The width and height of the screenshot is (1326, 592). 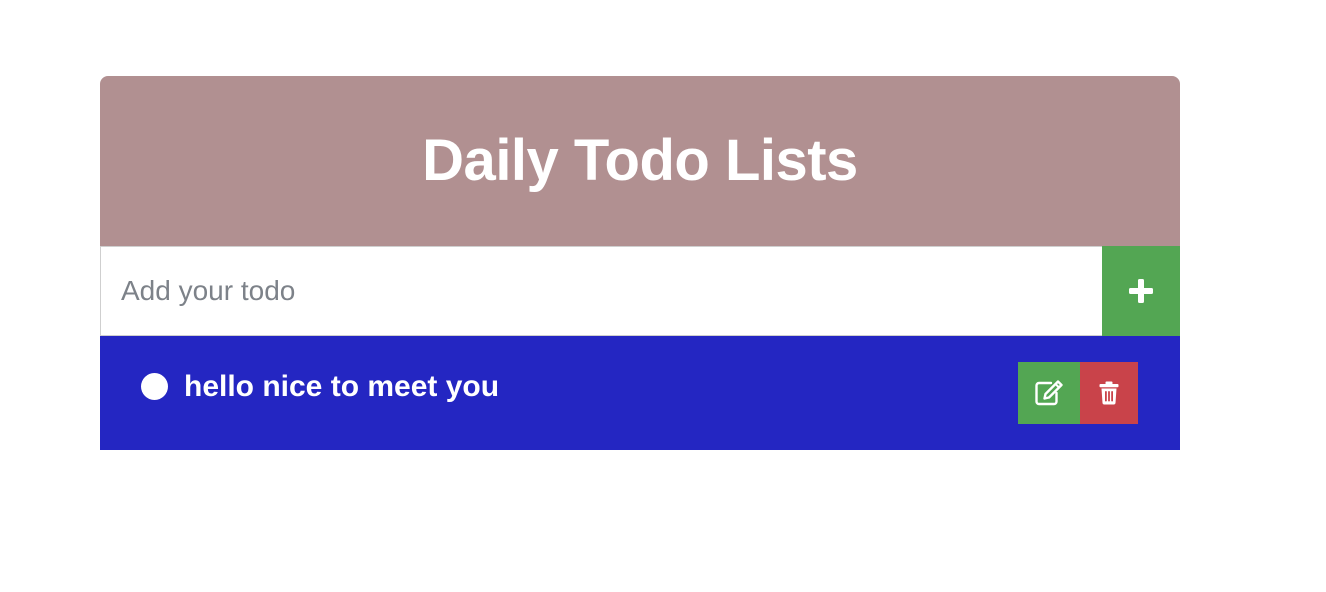 I want to click on edit-todo-button, so click(x=1049, y=393).